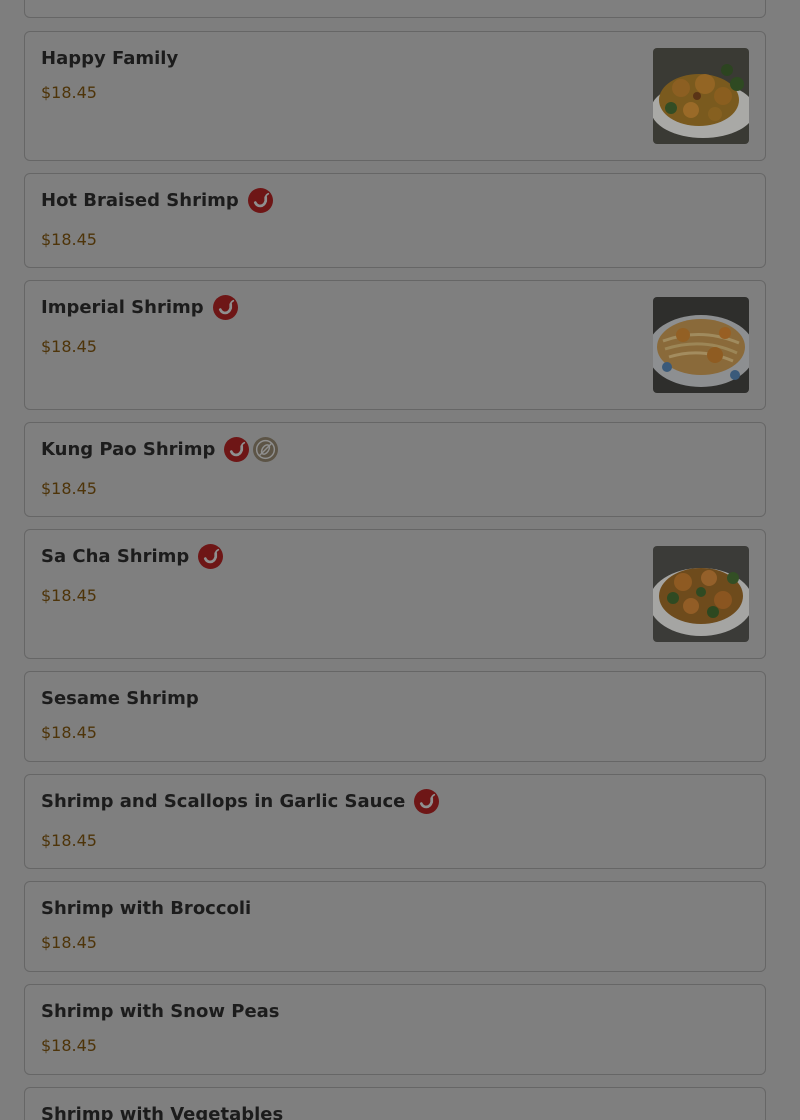  I want to click on menu-item-title-row: Sa Cha Shrimp, so click(132, 556).